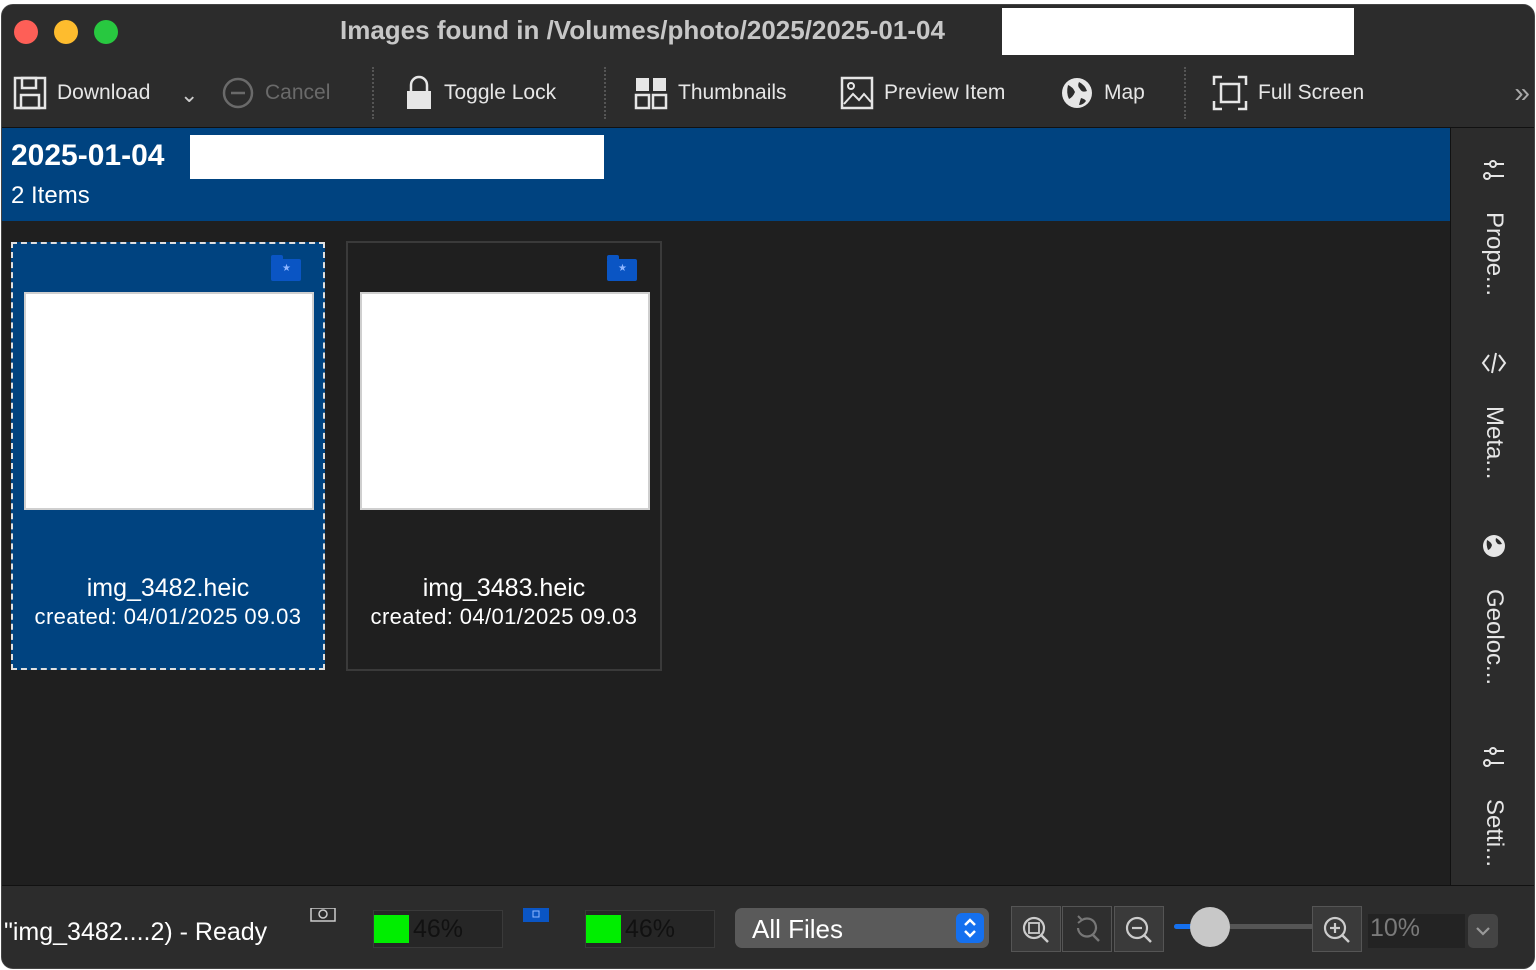  Describe the element at coordinates (945, 92) in the screenshot. I see `preview-item-label: Preview Item` at that location.